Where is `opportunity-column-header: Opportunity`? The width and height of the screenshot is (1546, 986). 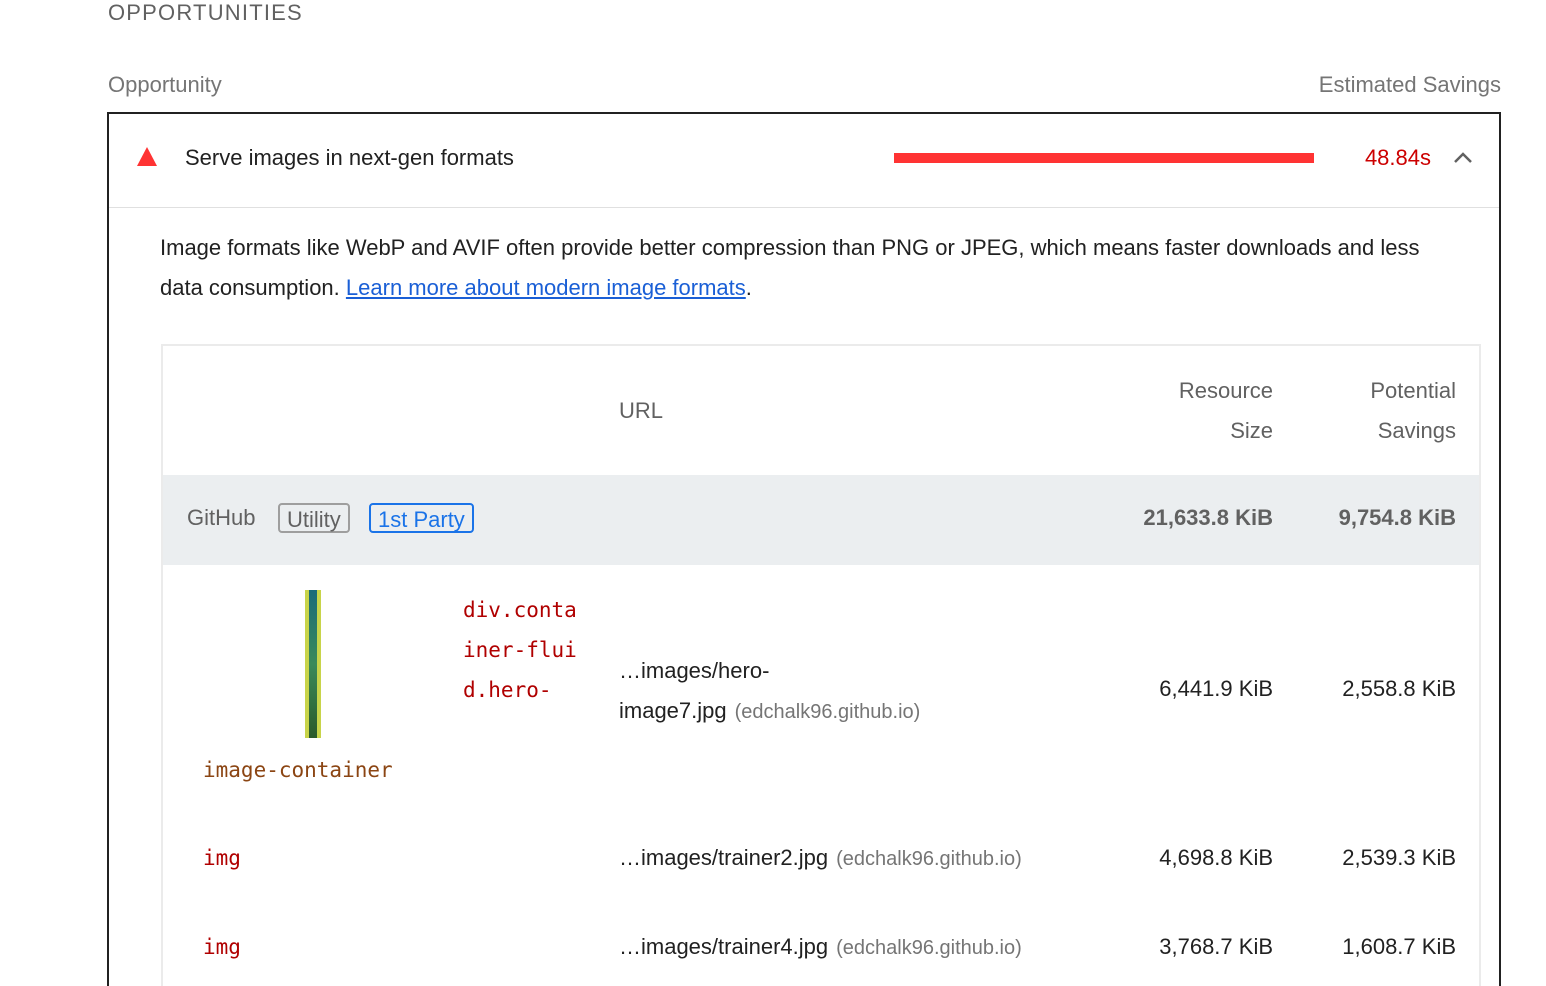
opportunity-column-header: Opportunity is located at coordinates (165, 84).